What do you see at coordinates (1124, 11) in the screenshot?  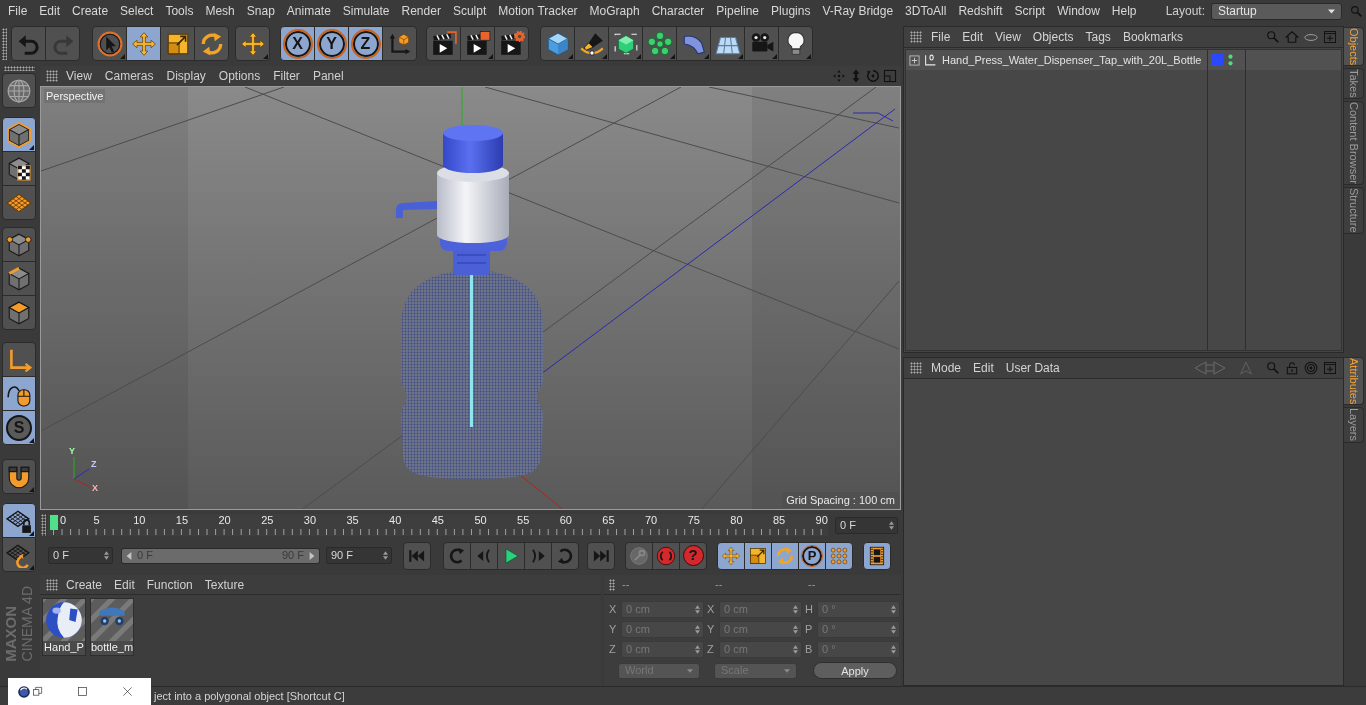 I see `menu-item: Help` at bounding box center [1124, 11].